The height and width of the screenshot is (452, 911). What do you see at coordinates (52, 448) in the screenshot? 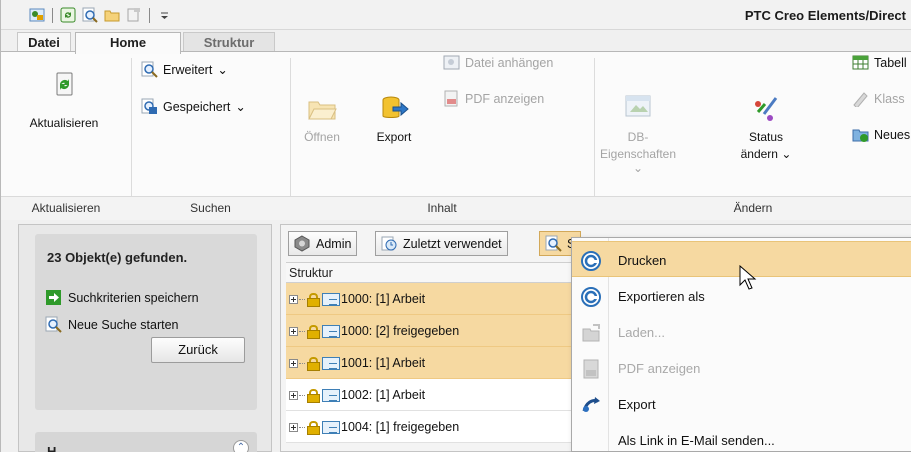
I see `secondary-panel-title: H` at bounding box center [52, 448].